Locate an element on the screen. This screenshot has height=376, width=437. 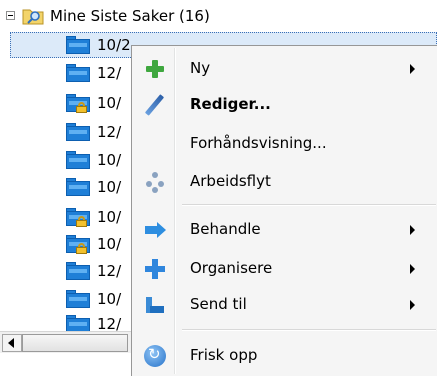
move-arrows-icon is located at coordinates (155, 269).